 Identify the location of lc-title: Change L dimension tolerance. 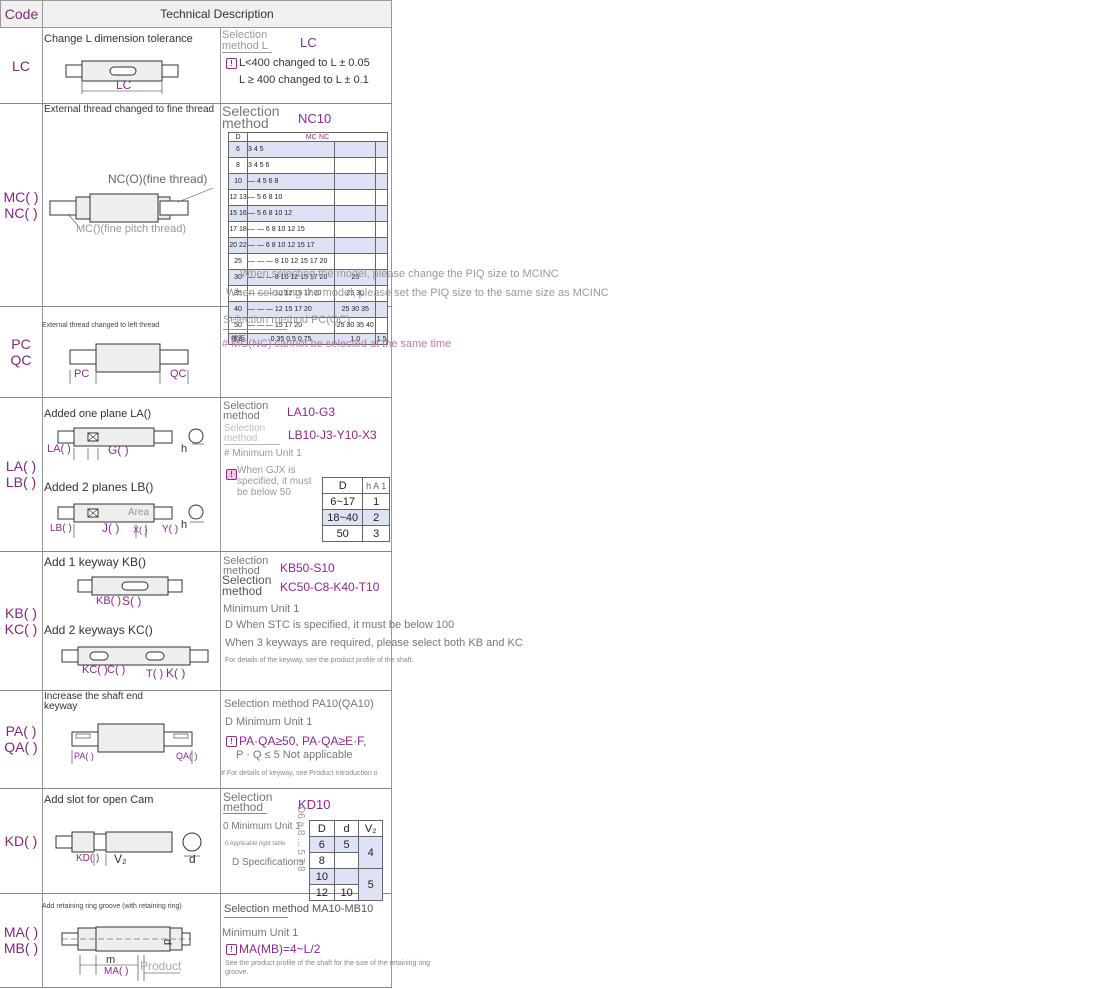
(118, 39).